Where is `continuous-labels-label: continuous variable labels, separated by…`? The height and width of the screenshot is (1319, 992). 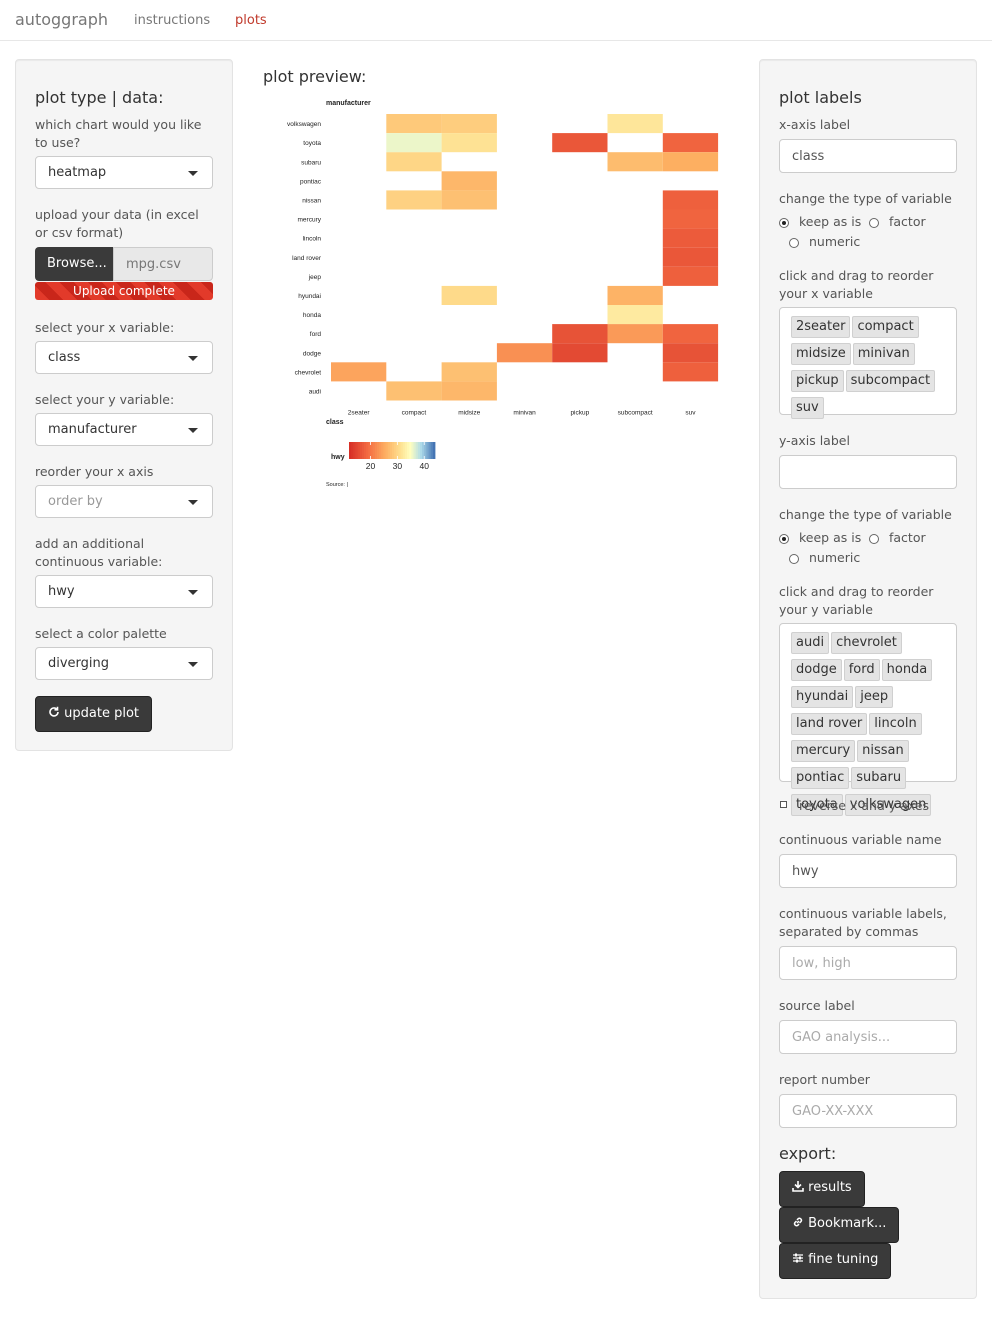
continuous-labels-label: continuous variable labels, separated by… is located at coordinates (863, 922).